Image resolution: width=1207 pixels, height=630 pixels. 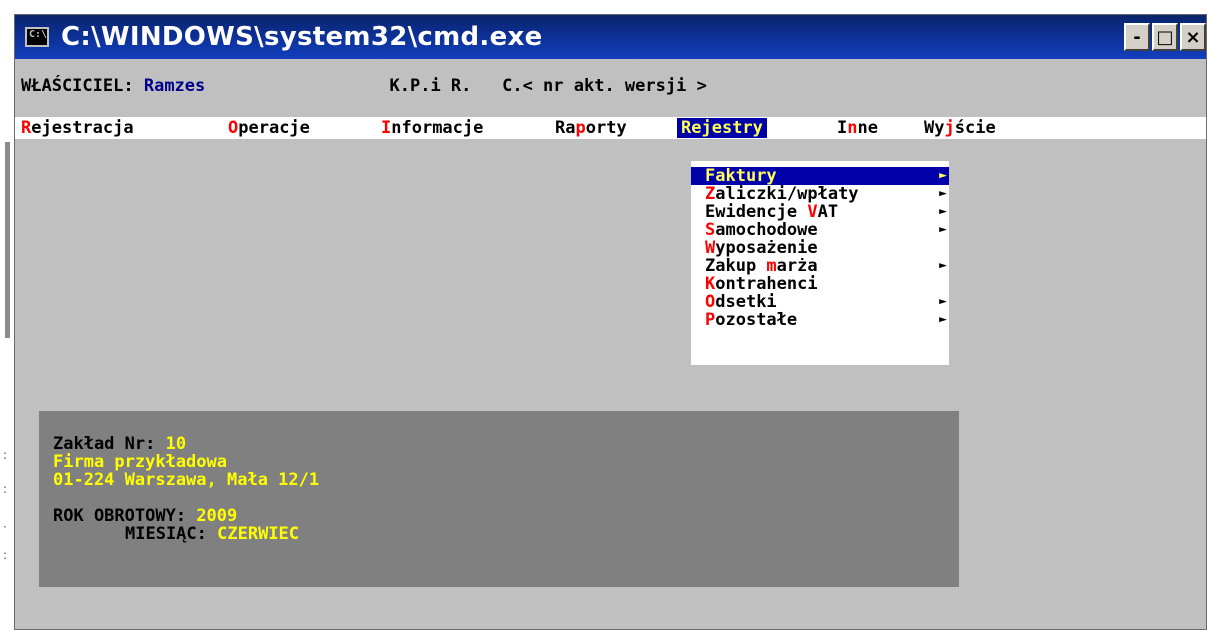 I want to click on dropdown-item-faktury: Faktury ►, so click(x=820, y=176).